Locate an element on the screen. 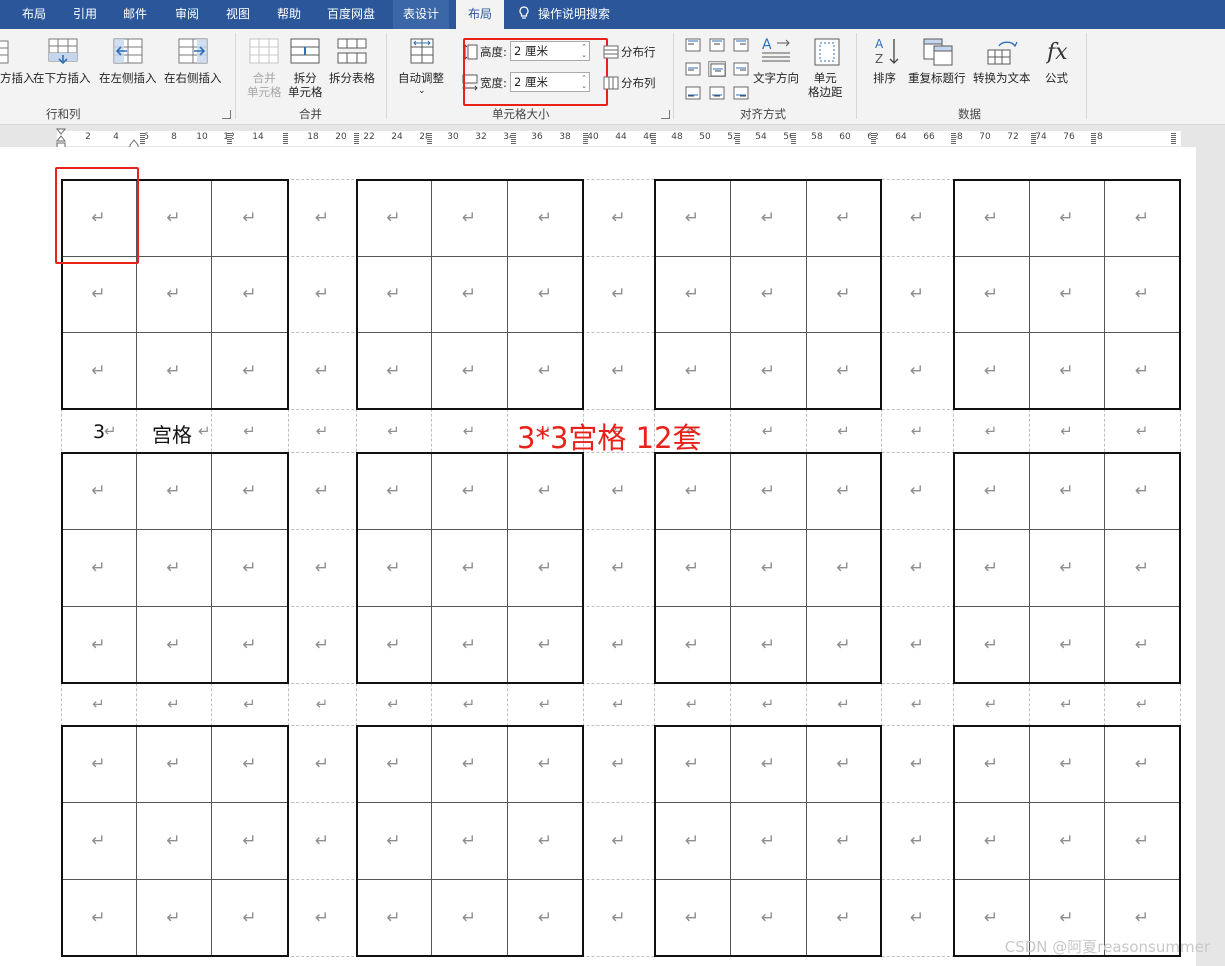  split-cells-button: 拆分 单元格 is located at coordinates (305, 85).